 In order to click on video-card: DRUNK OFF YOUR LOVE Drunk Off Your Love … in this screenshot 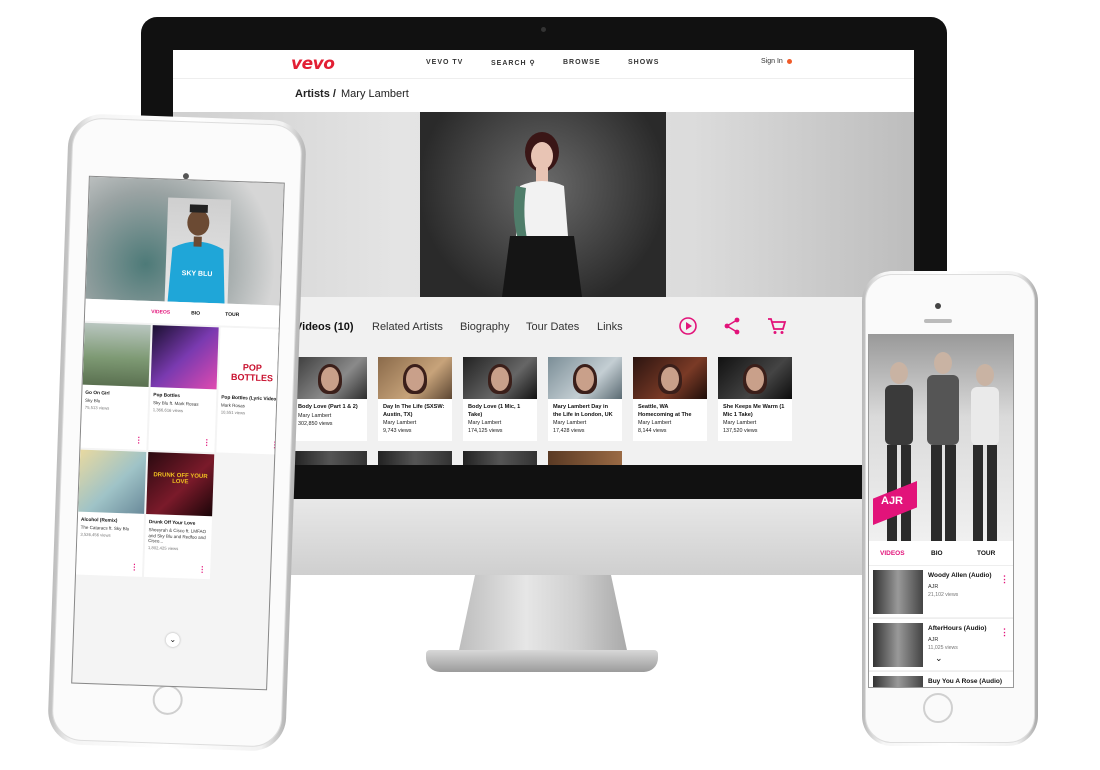, I will do `click(179, 516)`.